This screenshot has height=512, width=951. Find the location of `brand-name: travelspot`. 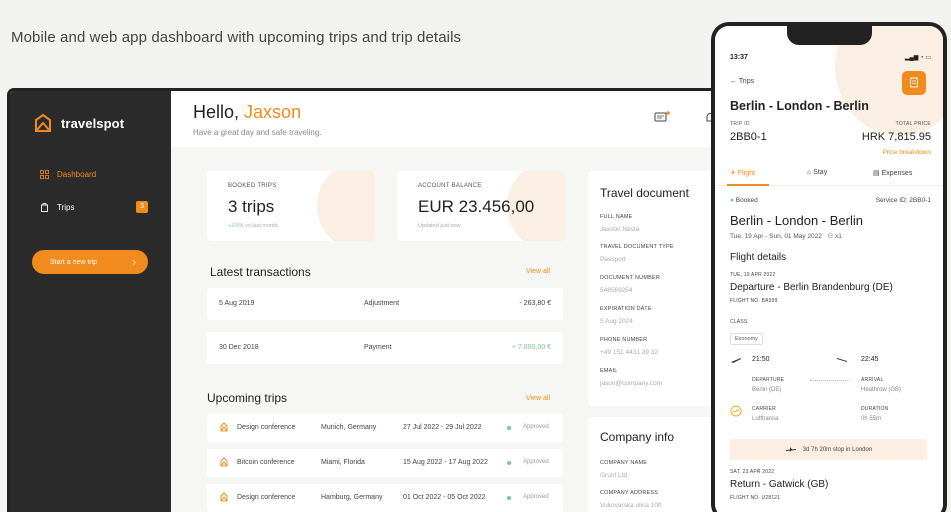

brand-name: travelspot is located at coordinates (93, 123).